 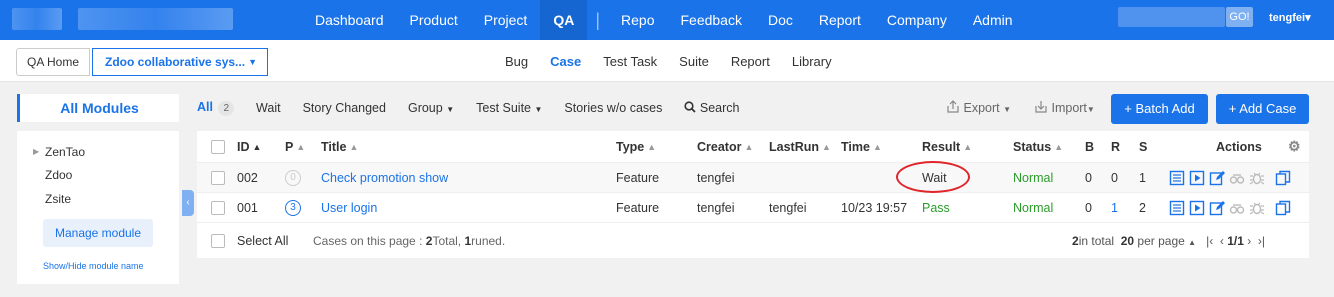 I want to click on pager: 2 in total 20 per page ▲ |‹ ‹ 1/1 › ›|, so click(x=1168, y=240).